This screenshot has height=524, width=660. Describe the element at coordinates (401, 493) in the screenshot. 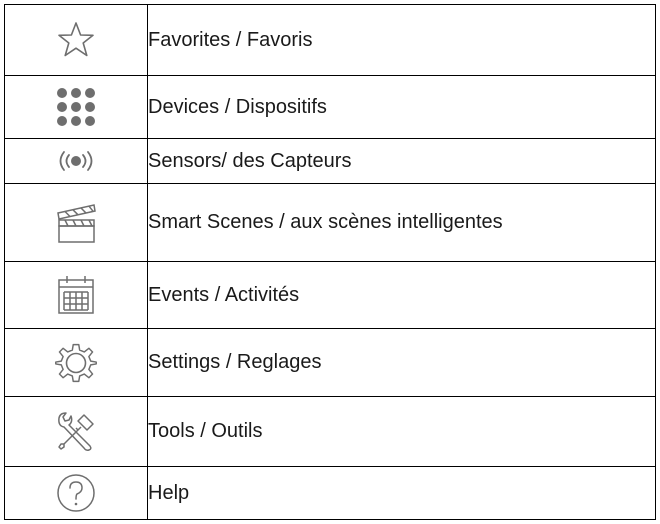

I see `menu-item-label: Help` at that location.